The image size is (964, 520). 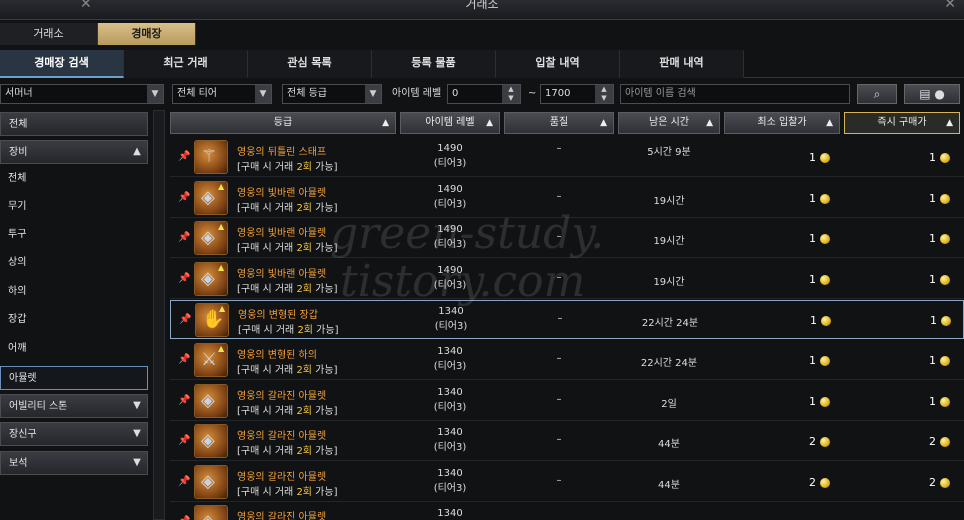 I want to click on header-remaining-time: 남은 시간 ▲, so click(x=669, y=123).